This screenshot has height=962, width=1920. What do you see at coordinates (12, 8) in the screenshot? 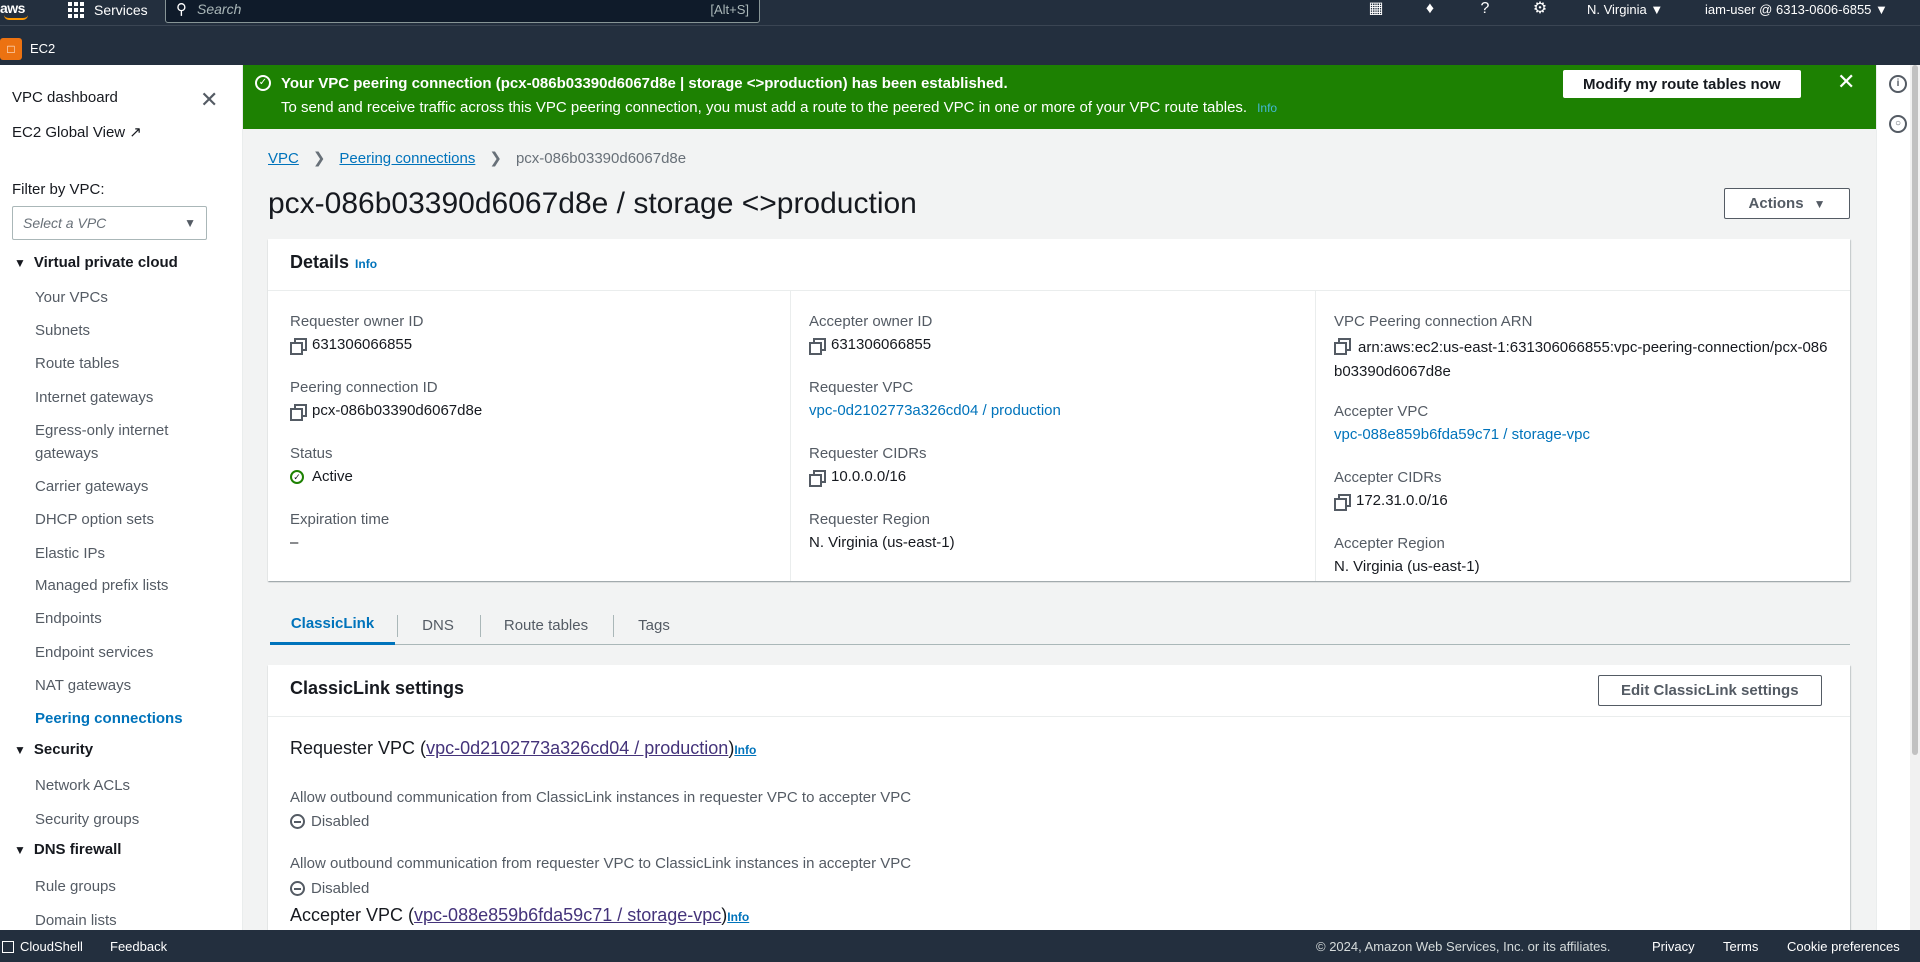
I see `aws-logo: aws` at bounding box center [12, 8].